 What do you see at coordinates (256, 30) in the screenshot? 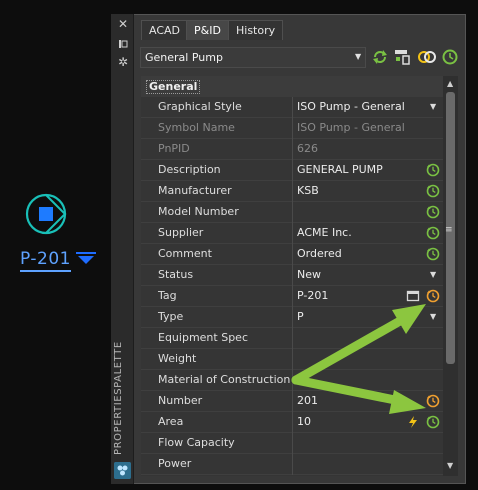
I see `tab-history: History` at bounding box center [256, 30].